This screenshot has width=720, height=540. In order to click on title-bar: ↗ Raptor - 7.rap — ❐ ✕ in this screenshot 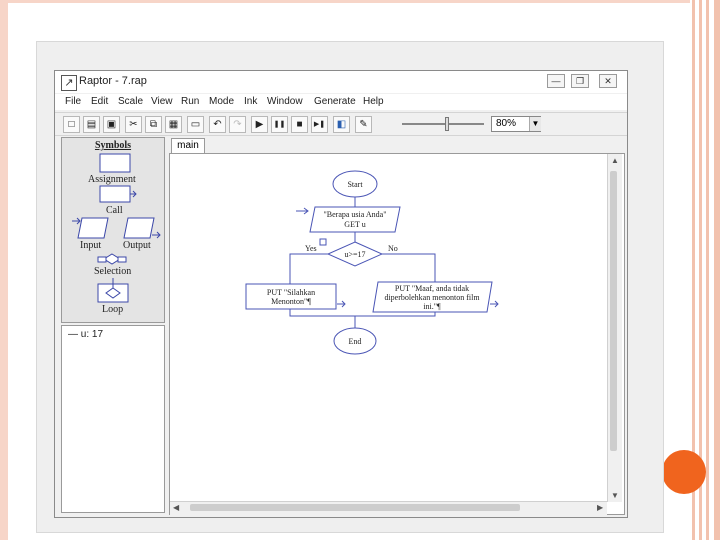, I will do `click(341, 82)`.